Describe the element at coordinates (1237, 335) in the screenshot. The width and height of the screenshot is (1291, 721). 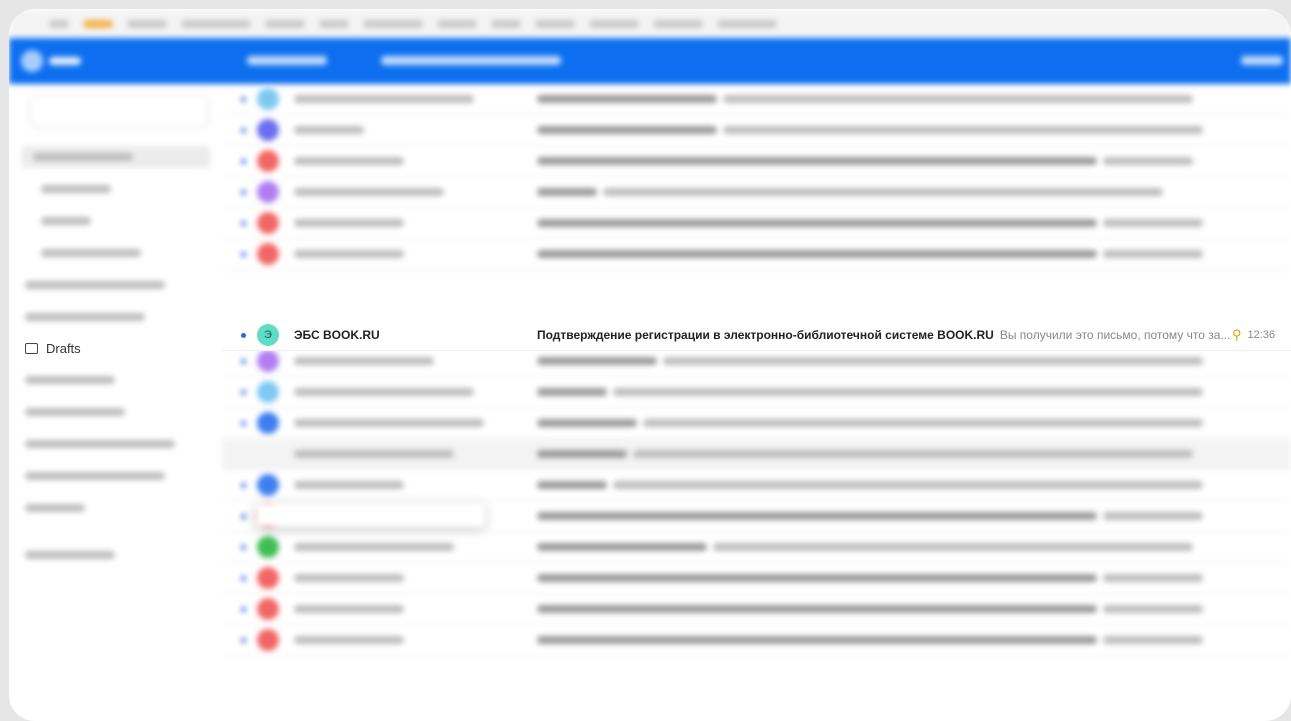
I see `key-icon: ⚲` at that location.